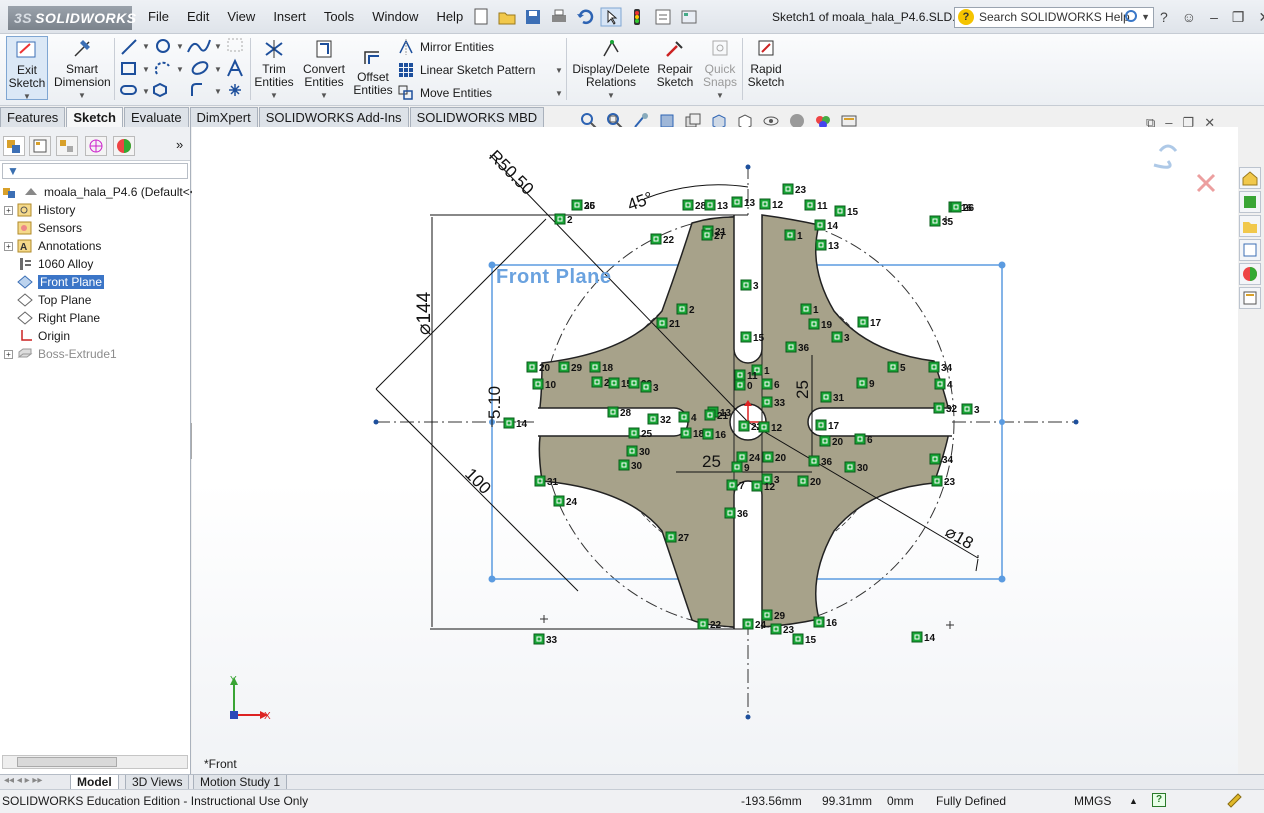 The width and height of the screenshot is (1264, 813). What do you see at coordinates (324, 69) in the screenshot?
I see `convert-entities-button: Convert Entities ▼` at bounding box center [324, 69].